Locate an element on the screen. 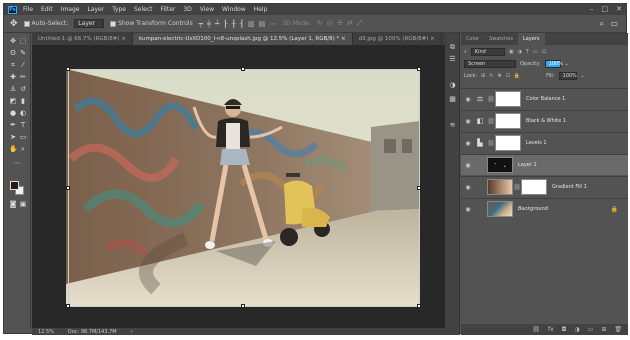 The width and height of the screenshot is (630, 340). menu-view: View is located at coordinates (207, 9).